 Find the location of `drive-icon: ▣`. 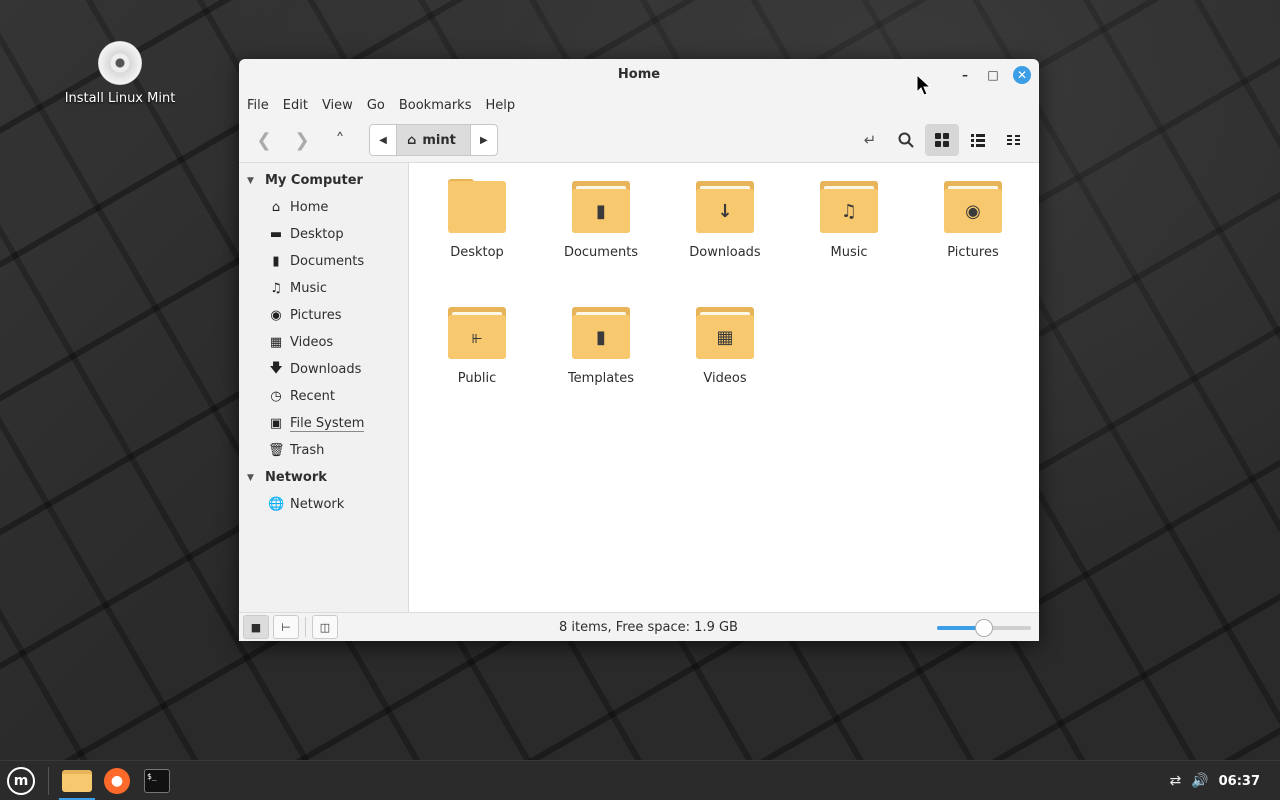

drive-icon: ▣ is located at coordinates (276, 423).